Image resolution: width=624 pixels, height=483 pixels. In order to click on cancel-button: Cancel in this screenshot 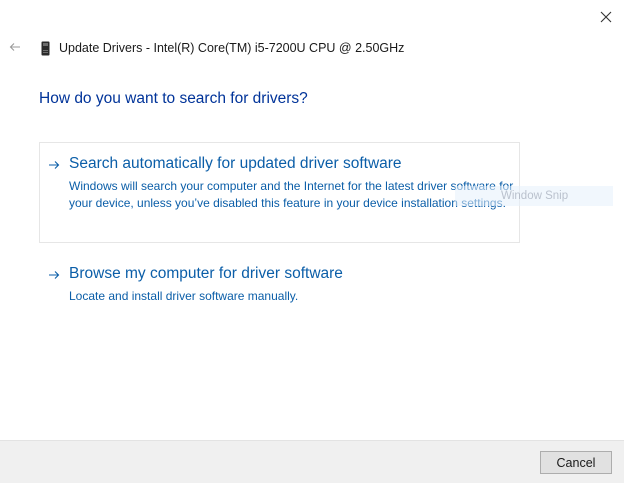, I will do `click(576, 462)`.